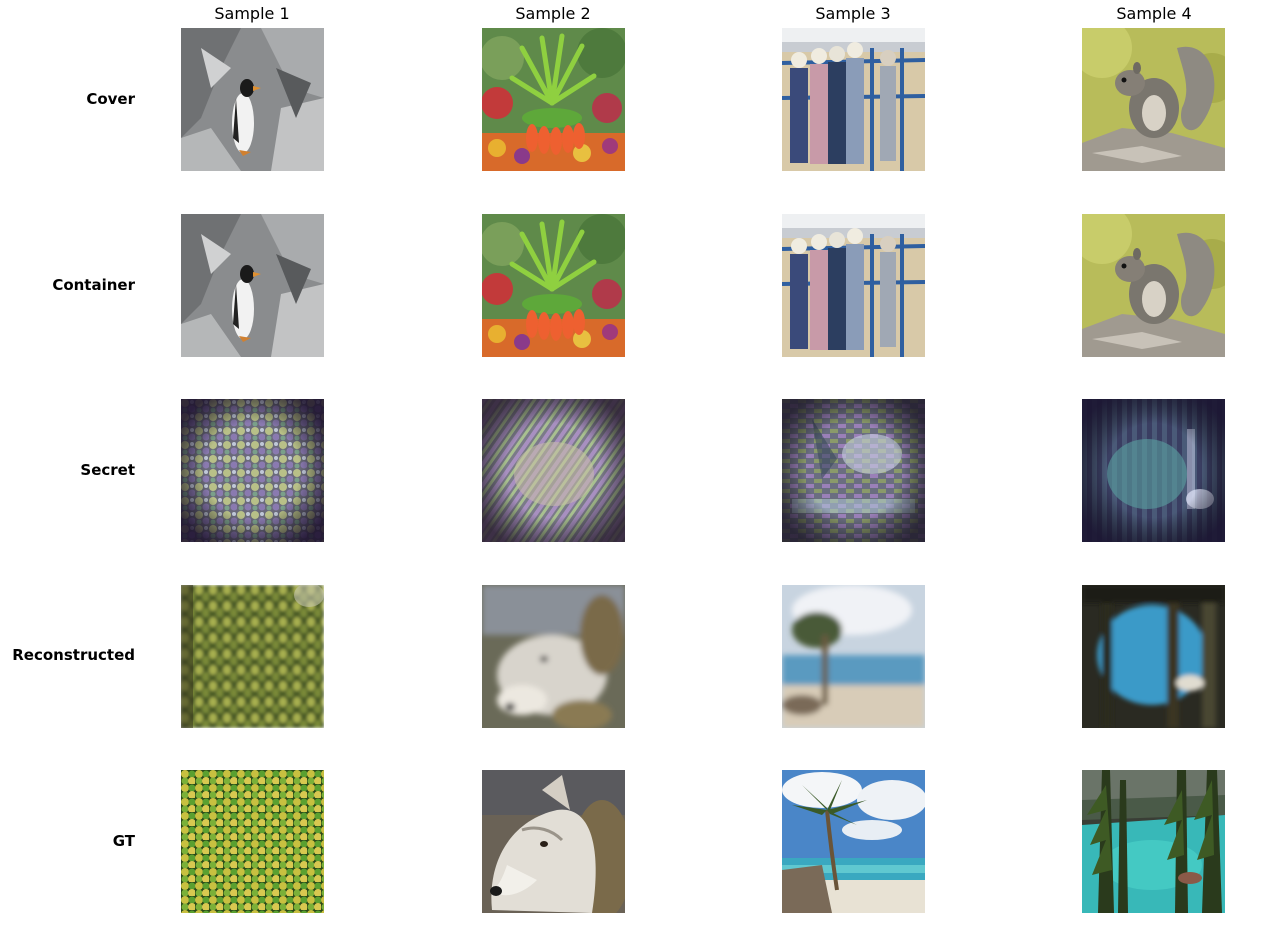  What do you see at coordinates (853, 13) in the screenshot?
I see `column-title-sample-3: Sample 3` at bounding box center [853, 13].